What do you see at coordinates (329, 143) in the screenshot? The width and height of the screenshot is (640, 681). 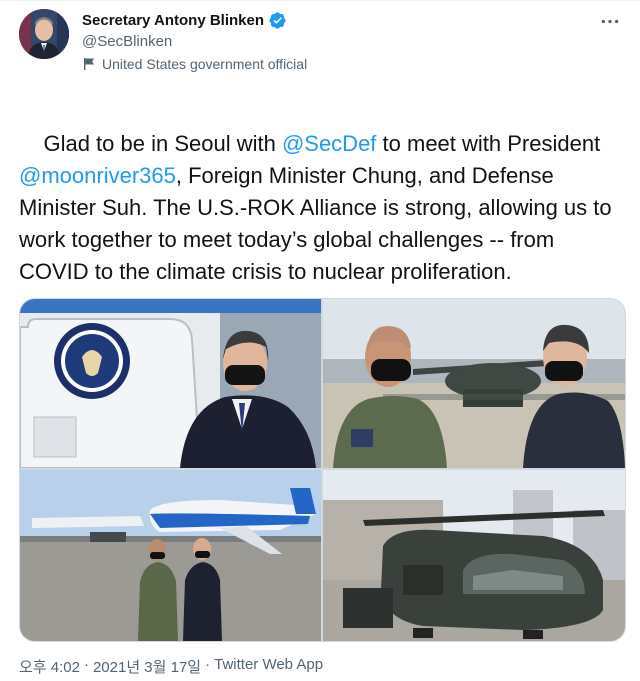 I see `mention-link-secdef: @SecDef` at bounding box center [329, 143].